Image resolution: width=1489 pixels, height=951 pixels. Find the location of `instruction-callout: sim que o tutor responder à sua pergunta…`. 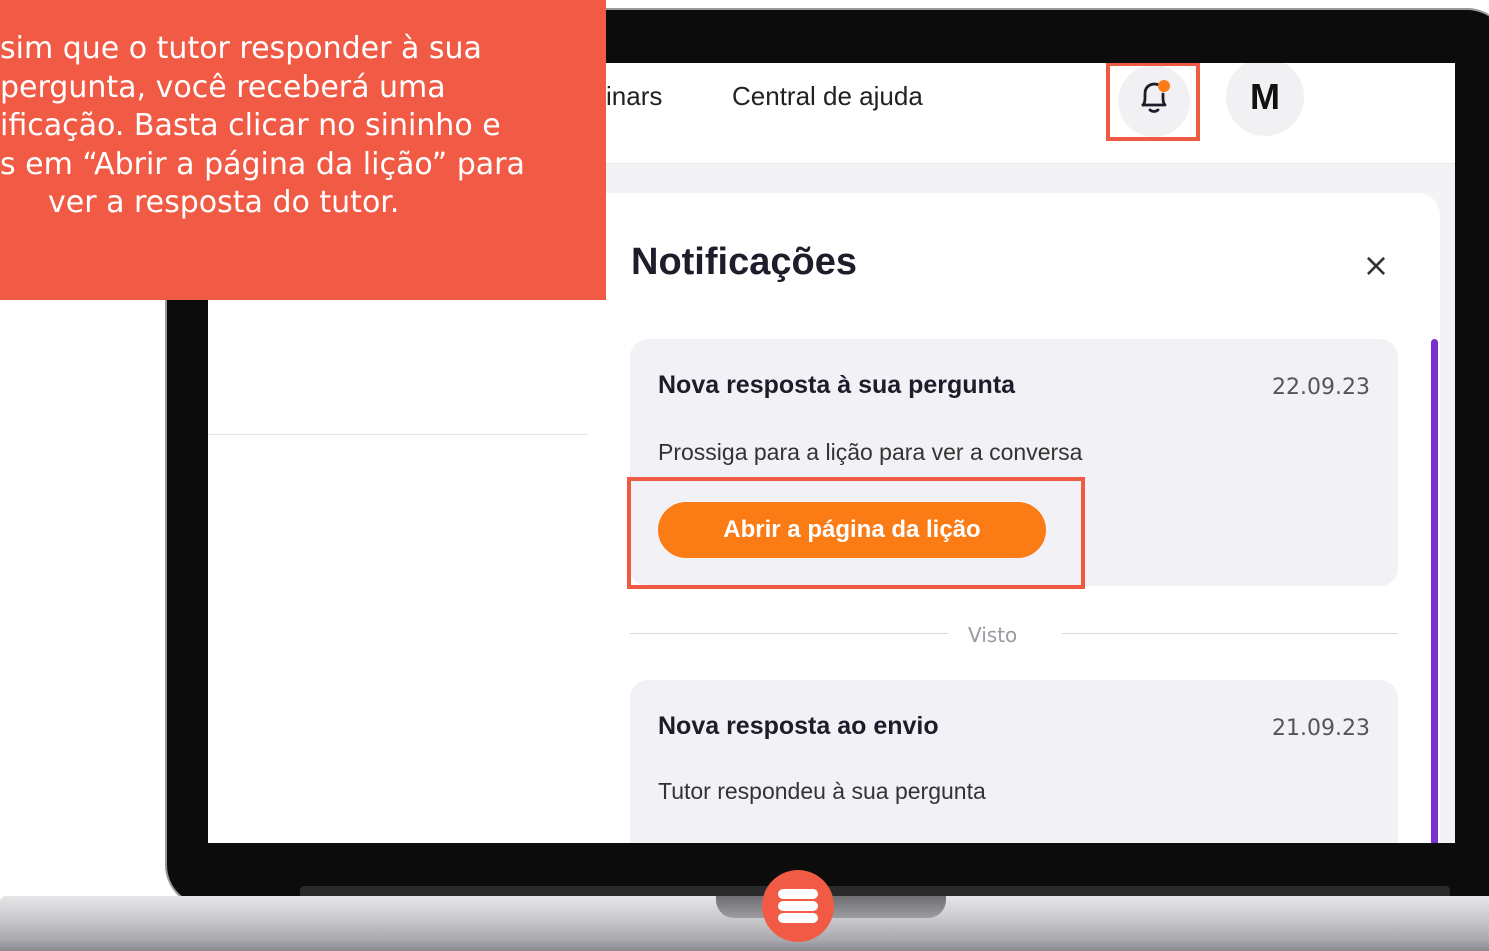

instruction-callout: sim que o tutor responder à sua pergunta… is located at coordinates (303, 150).